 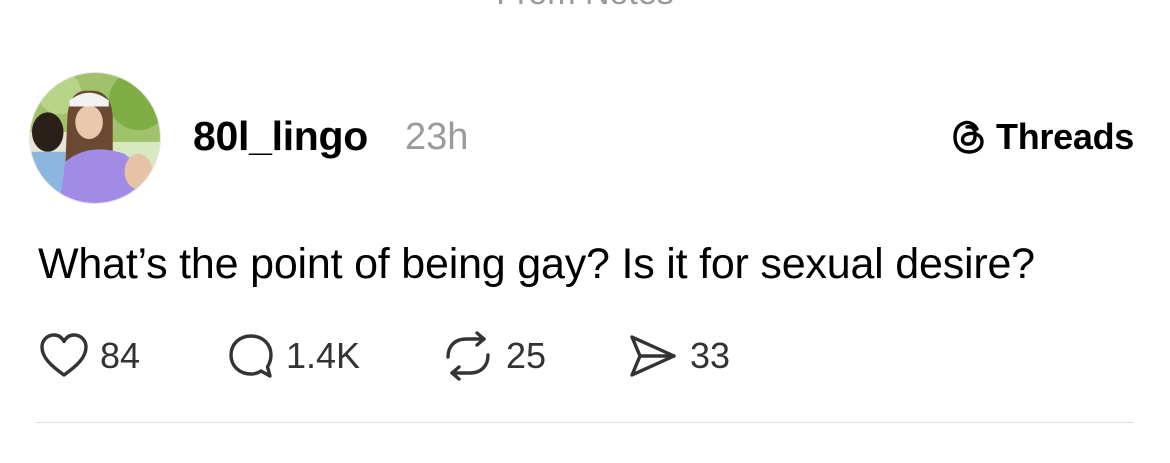 I want to click on reply-bubble-icon, so click(x=251, y=356).